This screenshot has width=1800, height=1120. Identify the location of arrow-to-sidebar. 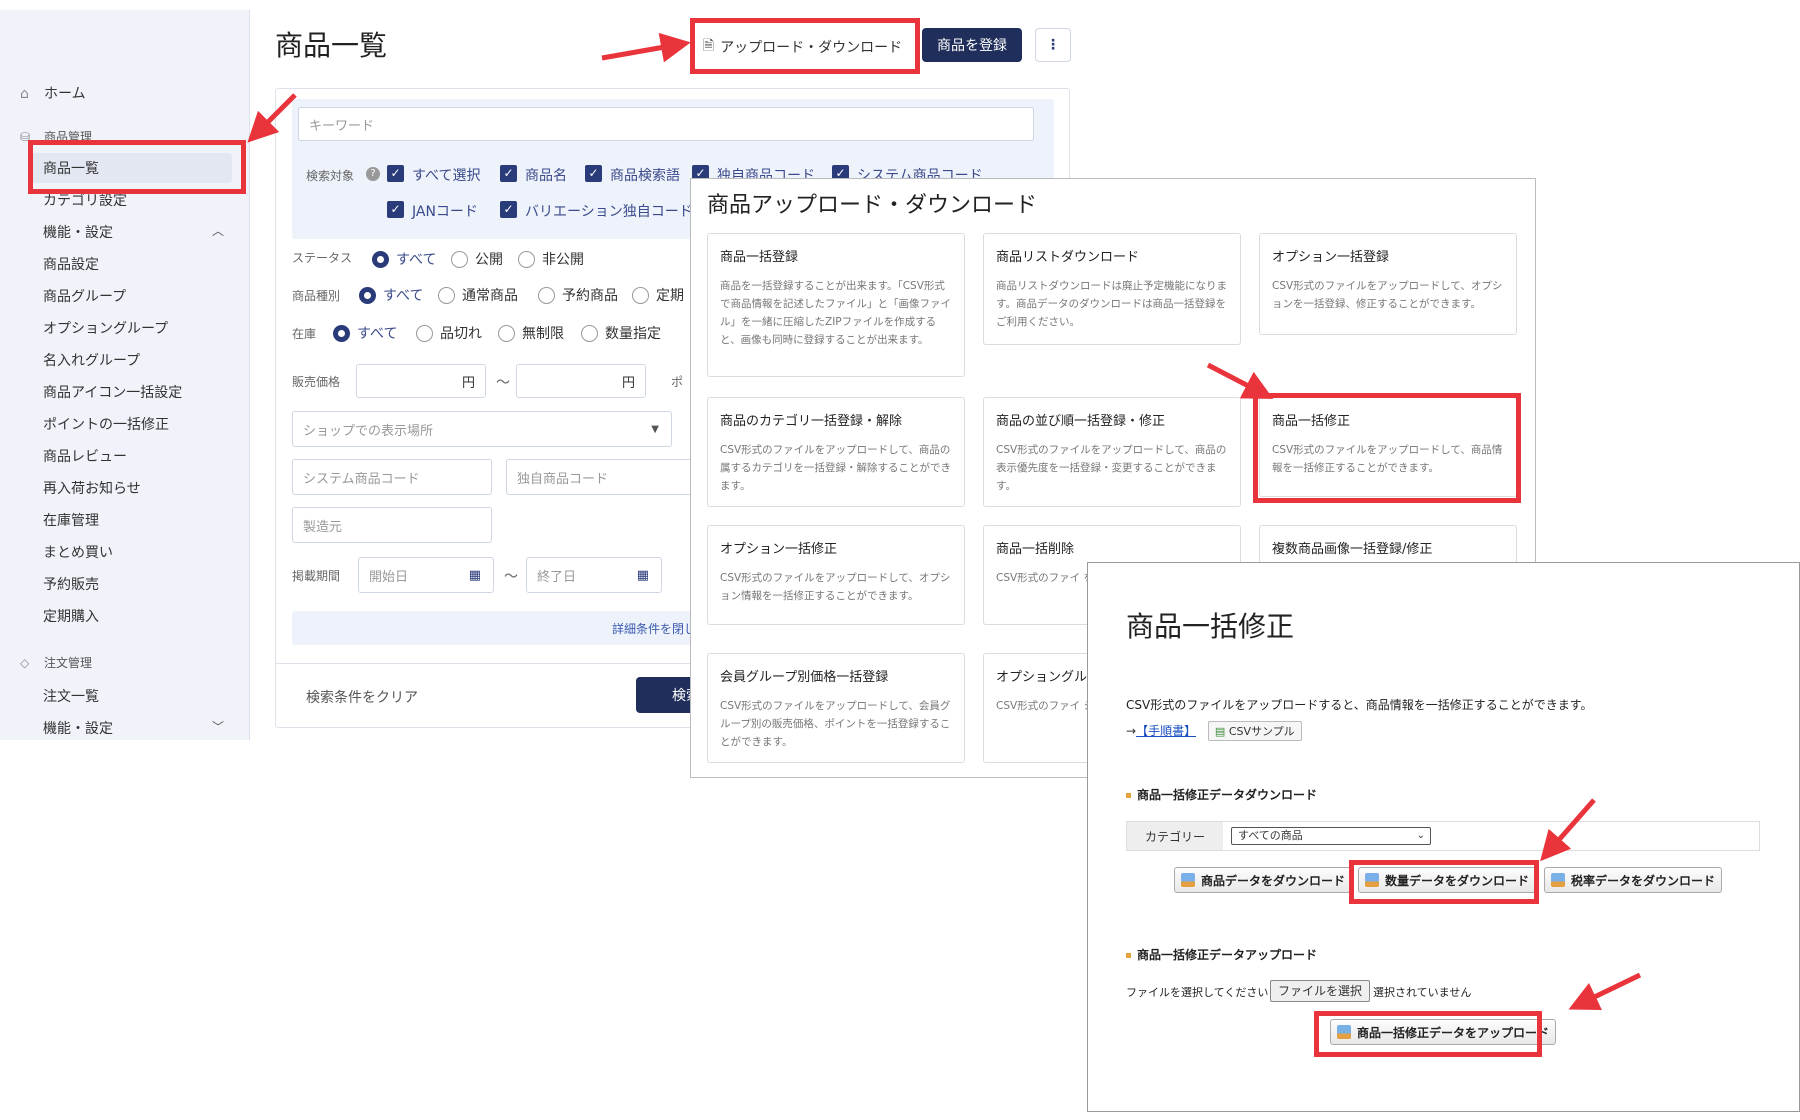
(272, 118).